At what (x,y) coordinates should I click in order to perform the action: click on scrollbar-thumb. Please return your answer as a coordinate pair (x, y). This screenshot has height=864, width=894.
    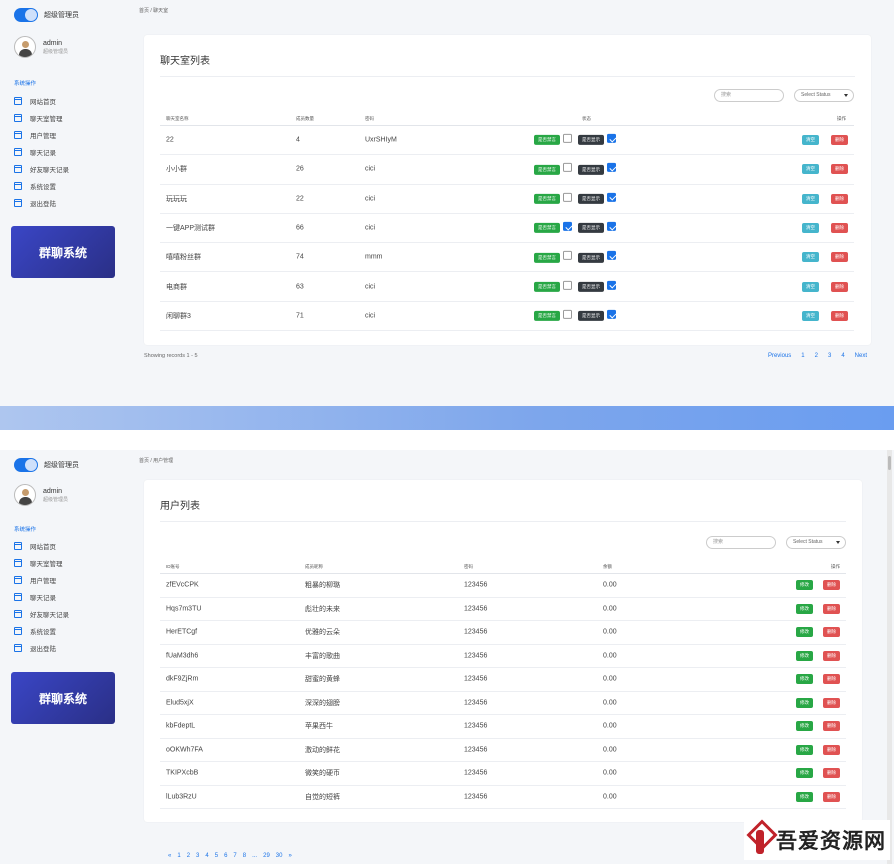
    Looking at the image, I should click on (889, 463).